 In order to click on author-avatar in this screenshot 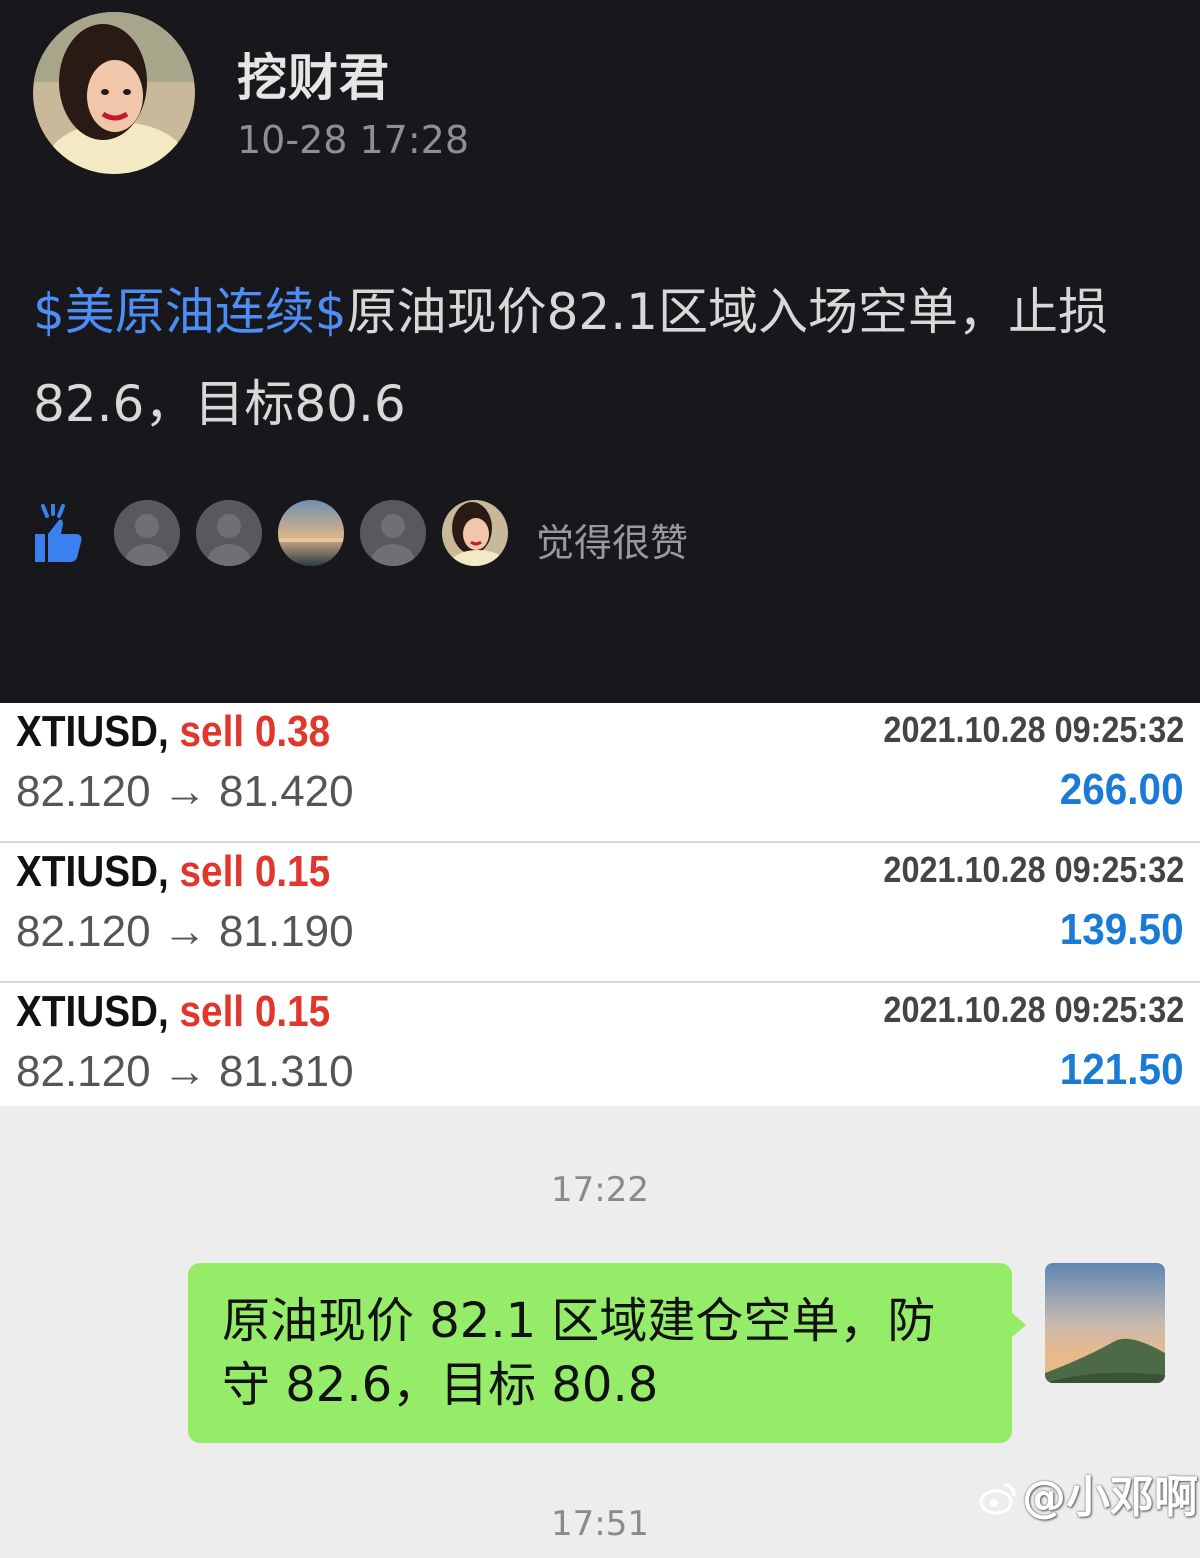, I will do `click(114, 93)`.